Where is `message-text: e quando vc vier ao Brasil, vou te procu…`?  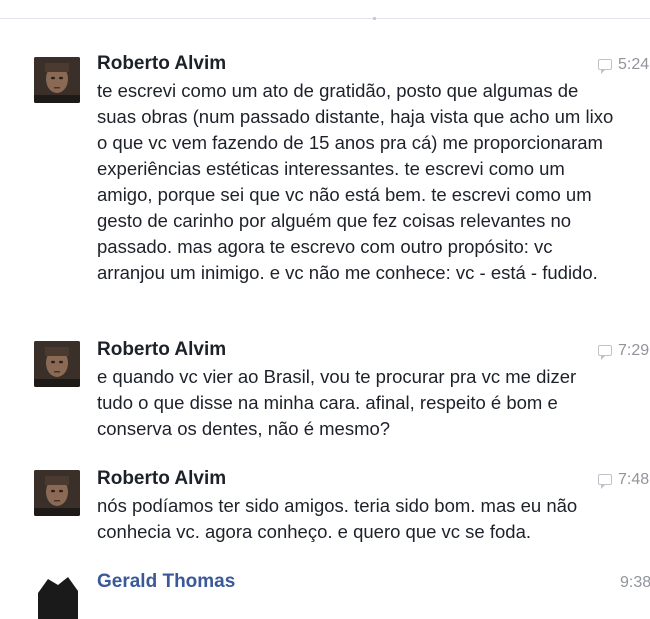
message-text: e quando vc vier ao Brasil, vou te procu… is located at coordinates (337, 402).